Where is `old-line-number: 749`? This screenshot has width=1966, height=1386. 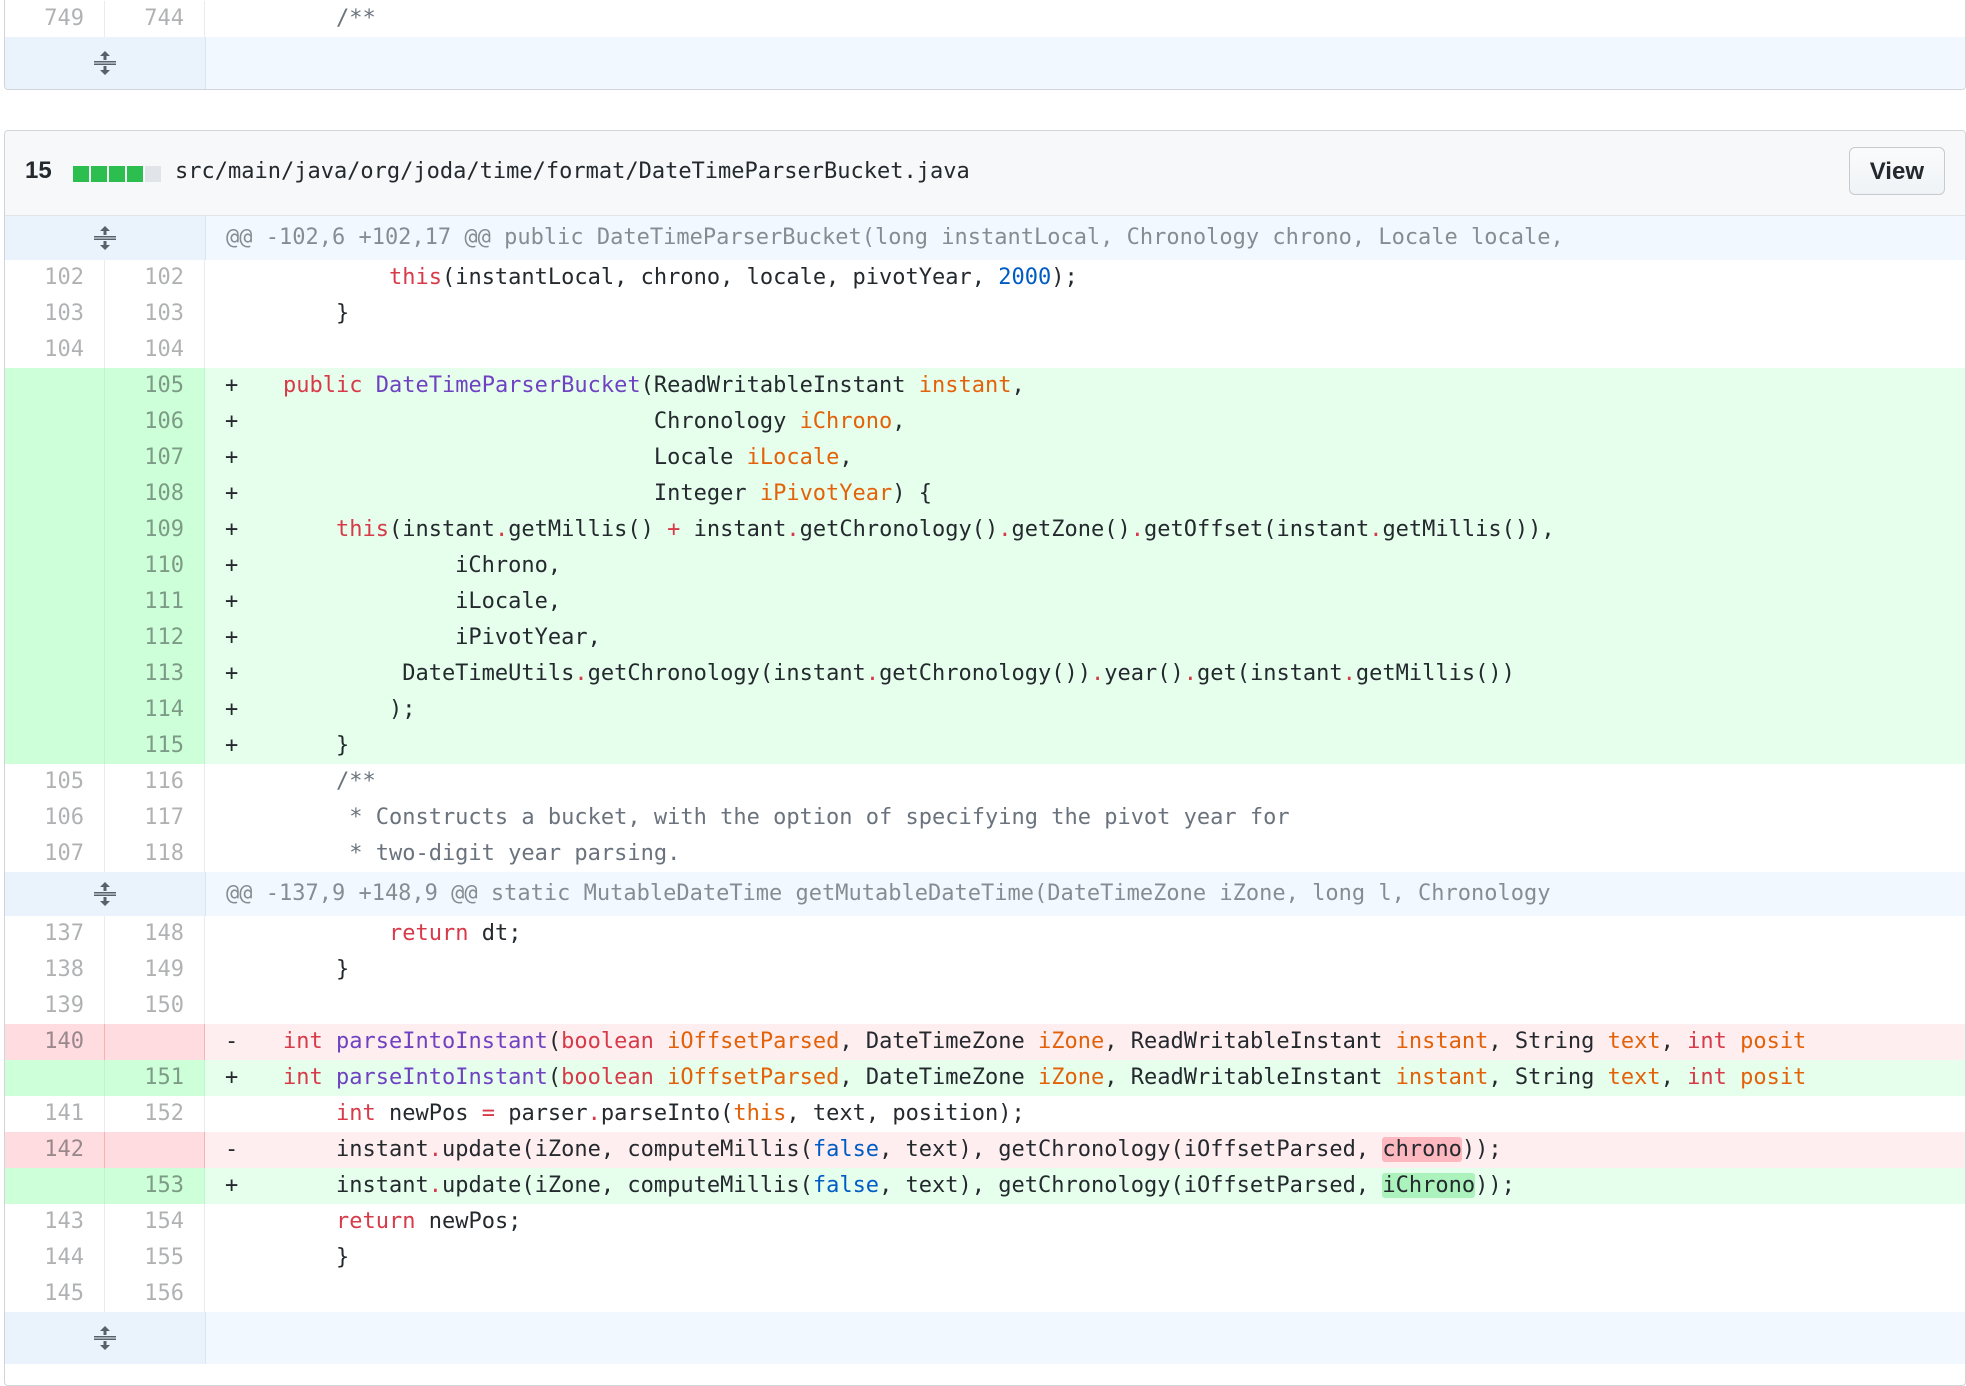 old-line-number: 749 is located at coordinates (55, 19).